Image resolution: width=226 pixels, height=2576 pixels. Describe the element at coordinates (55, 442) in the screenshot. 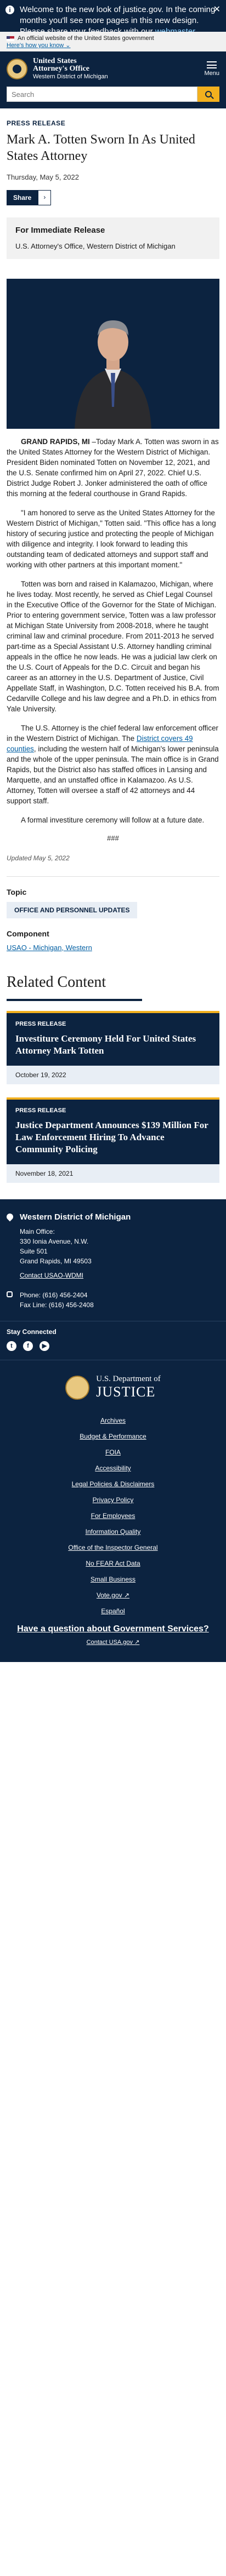

I see `dateline: GRAND RAPIDS, MI` at that location.